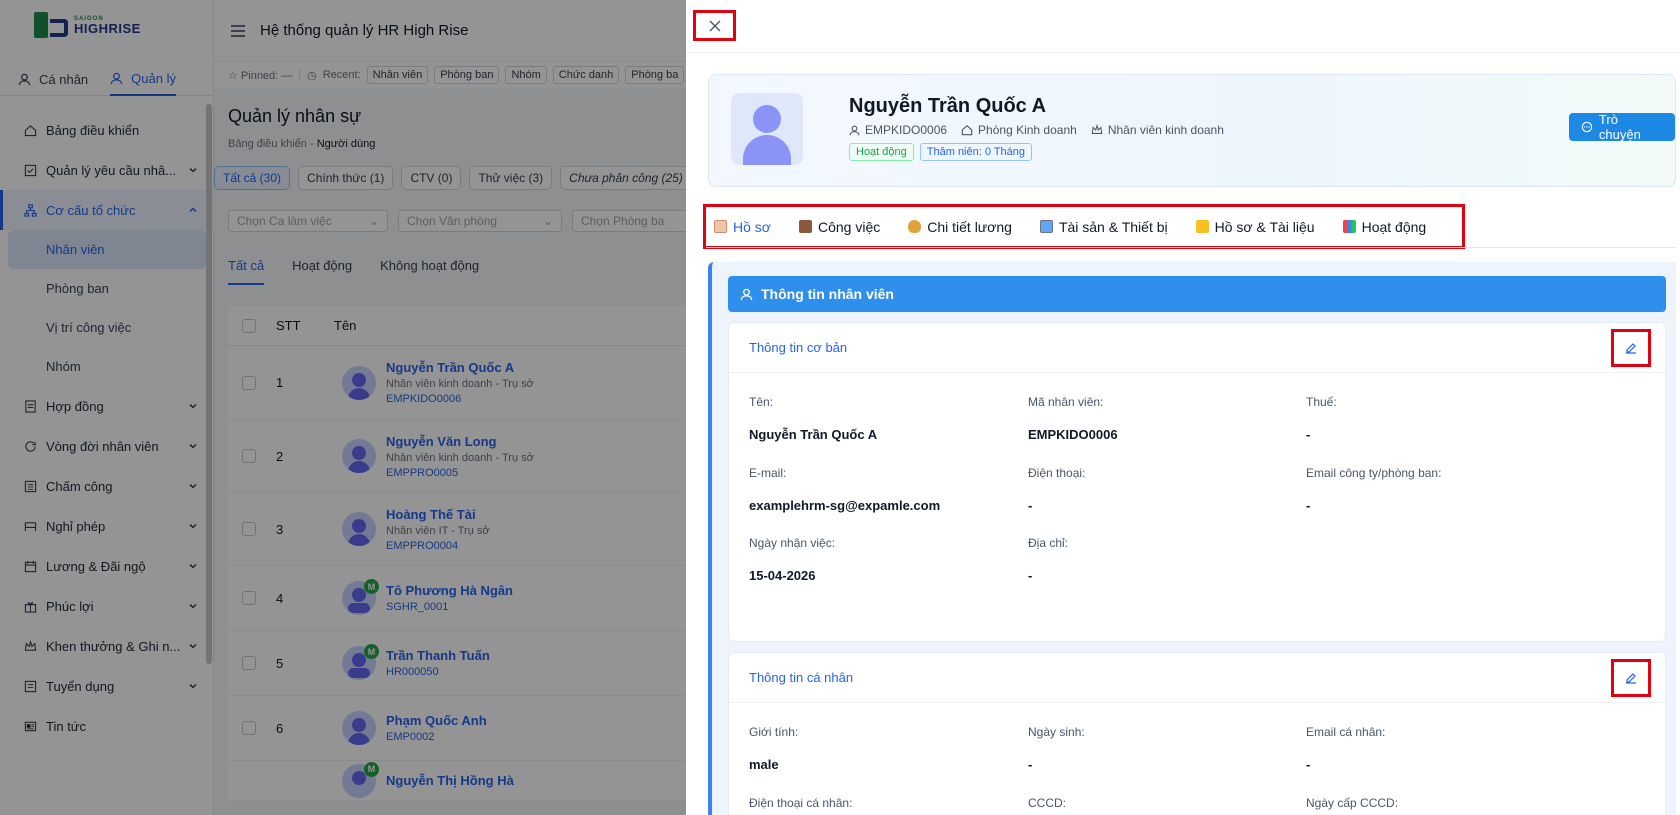 Image resolution: width=1680 pixels, height=815 pixels. I want to click on field-label: Ngày nhận việc:, so click(792, 543).